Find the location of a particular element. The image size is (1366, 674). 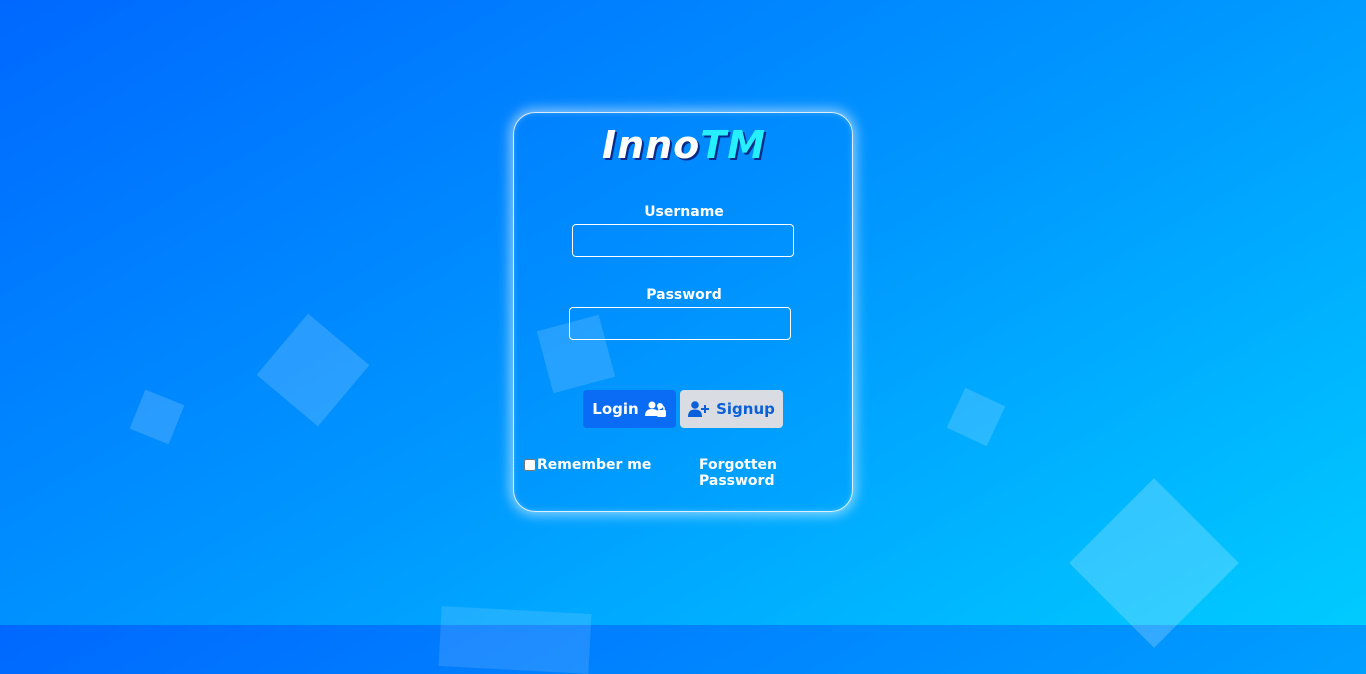

username-input is located at coordinates (683, 240).